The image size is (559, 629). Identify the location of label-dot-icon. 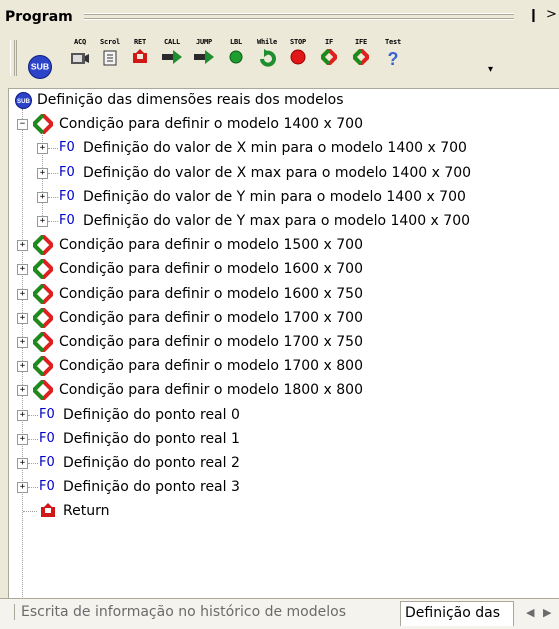
(236, 58).